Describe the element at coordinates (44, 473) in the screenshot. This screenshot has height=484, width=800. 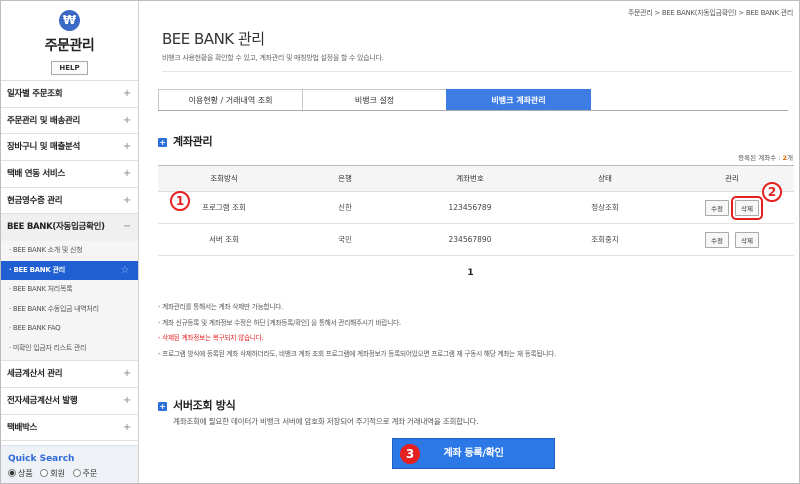
I see `radio-member` at that location.